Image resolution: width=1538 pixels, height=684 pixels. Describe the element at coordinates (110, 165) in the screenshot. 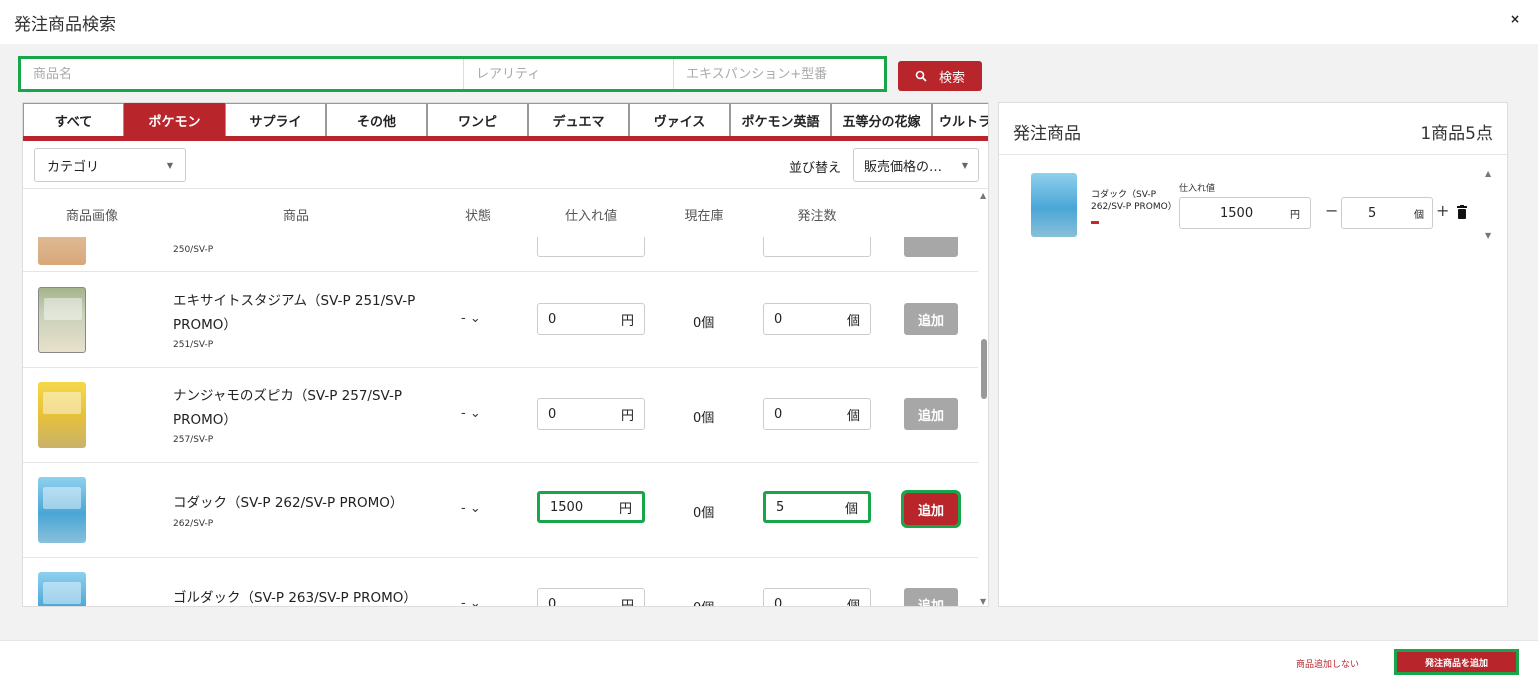

I see `category-select: カテゴリ ▼` at that location.